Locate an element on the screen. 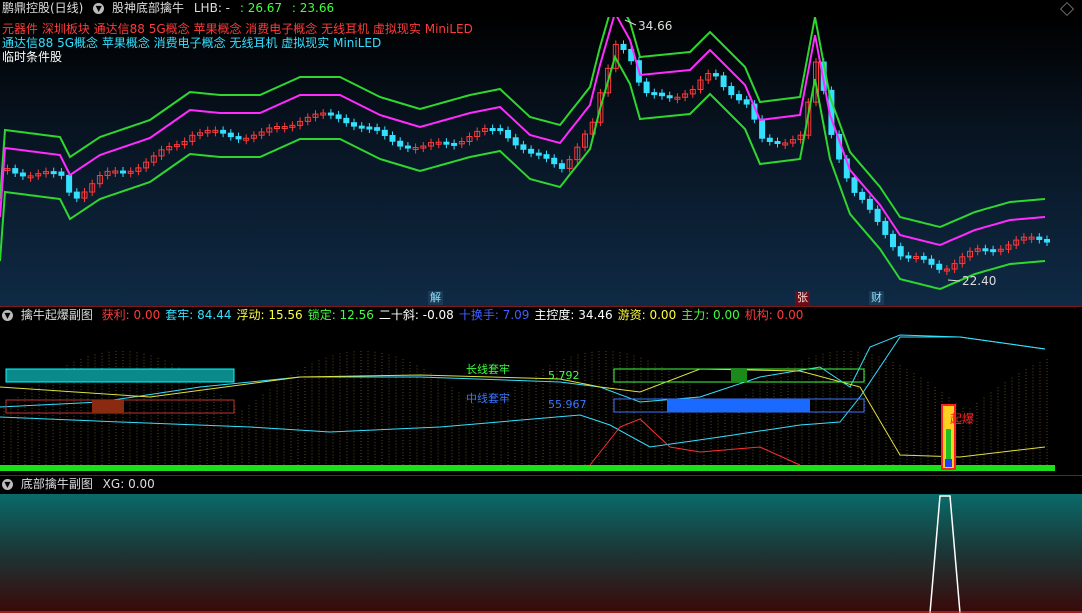 This screenshot has width=1082, height=613. indicator-name: 股神底部擒牛 is located at coordinates (148, 8).